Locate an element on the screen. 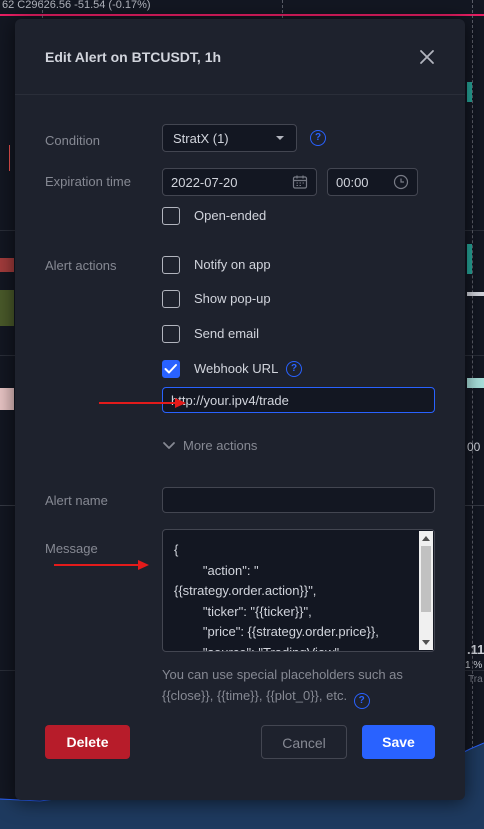  dialog-header: Edit Alert on BTCUSDT, 1h is located at coordinates (240, 57).